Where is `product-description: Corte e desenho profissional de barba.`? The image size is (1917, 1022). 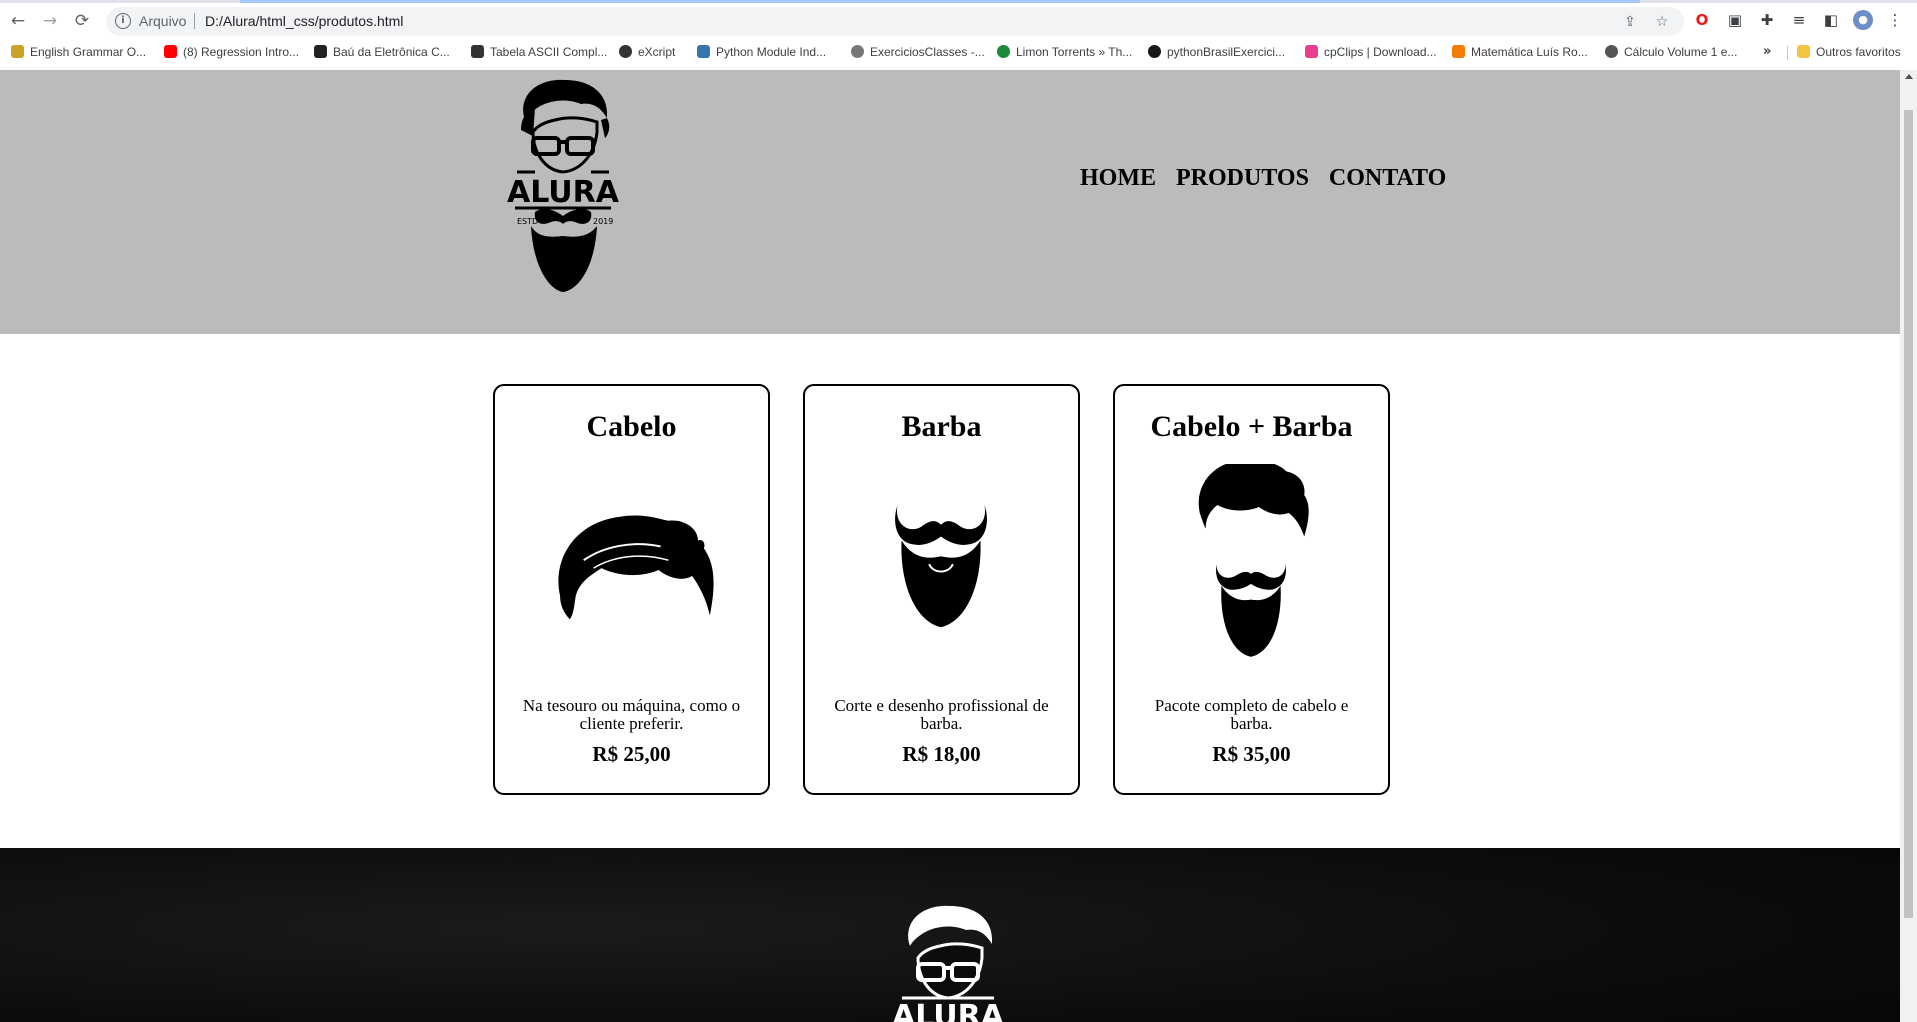 product-description: Corte e desenho profissional de barba. is located at coordinates (941, 714).